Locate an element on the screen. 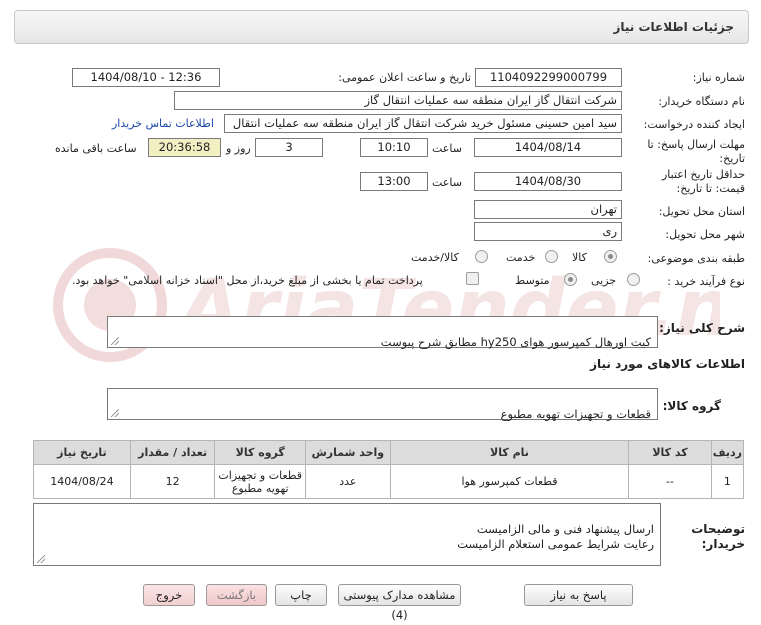 The width and height of the screenshot is (761, 625). announce-datetime-field: 1404/08/10 - 12:36 is located at coordinates (146, 77).